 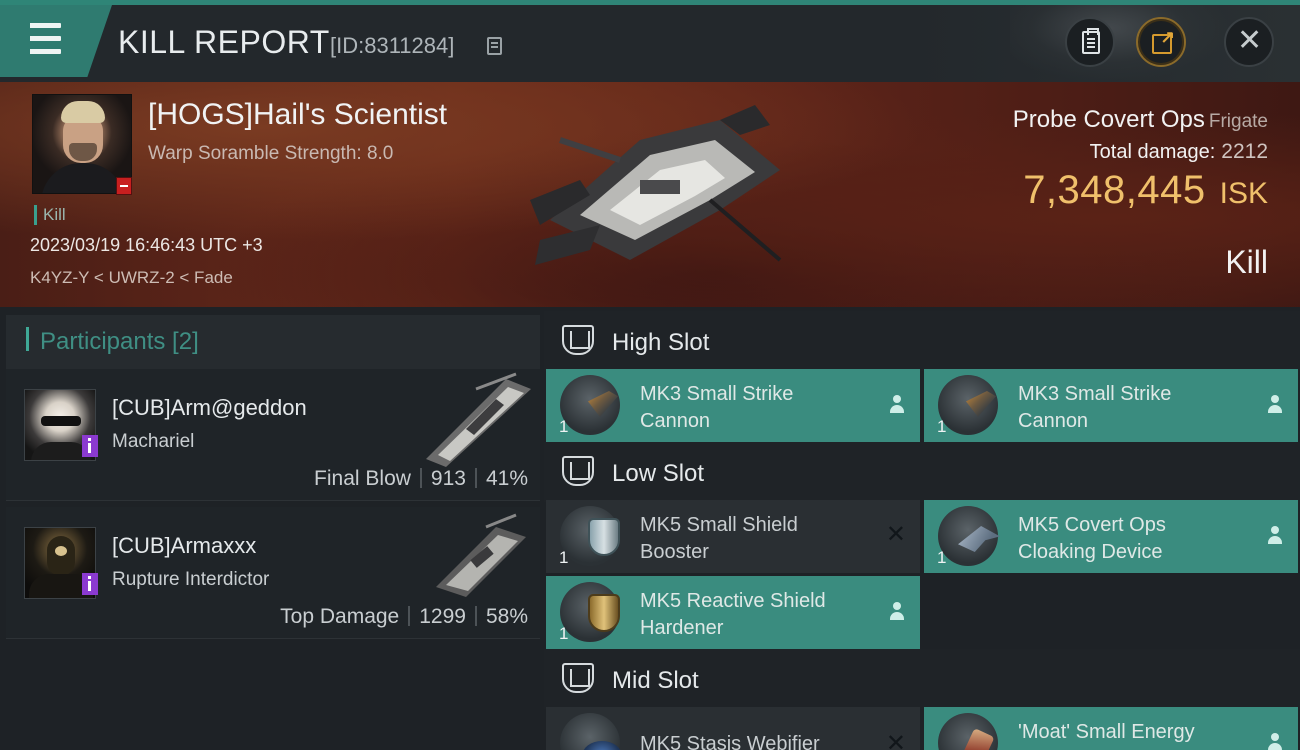 What do you see at coordinates (153, 441) in the screenshot?
I see `participant-ship: Machariel` at bounding box center [153, 441].